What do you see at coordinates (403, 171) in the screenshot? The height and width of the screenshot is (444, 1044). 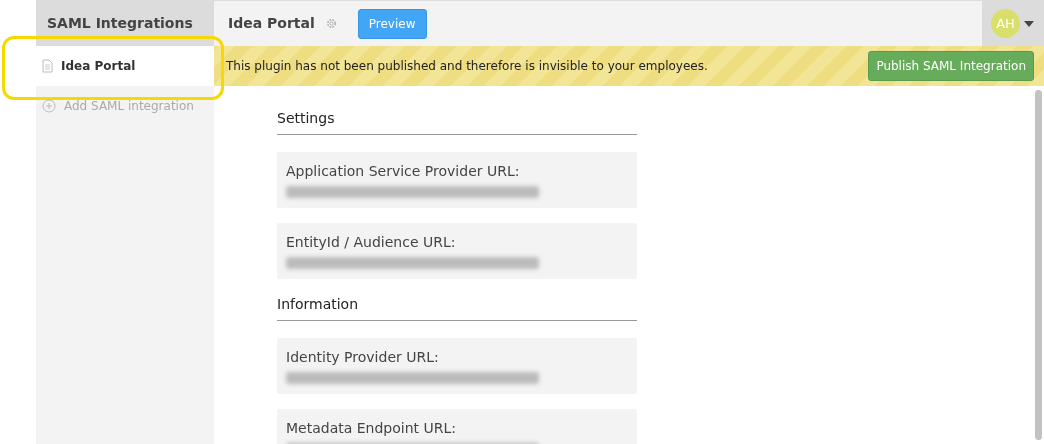 I see `field-label: Application Service Provider URL:` at bounding box center [403, 171].